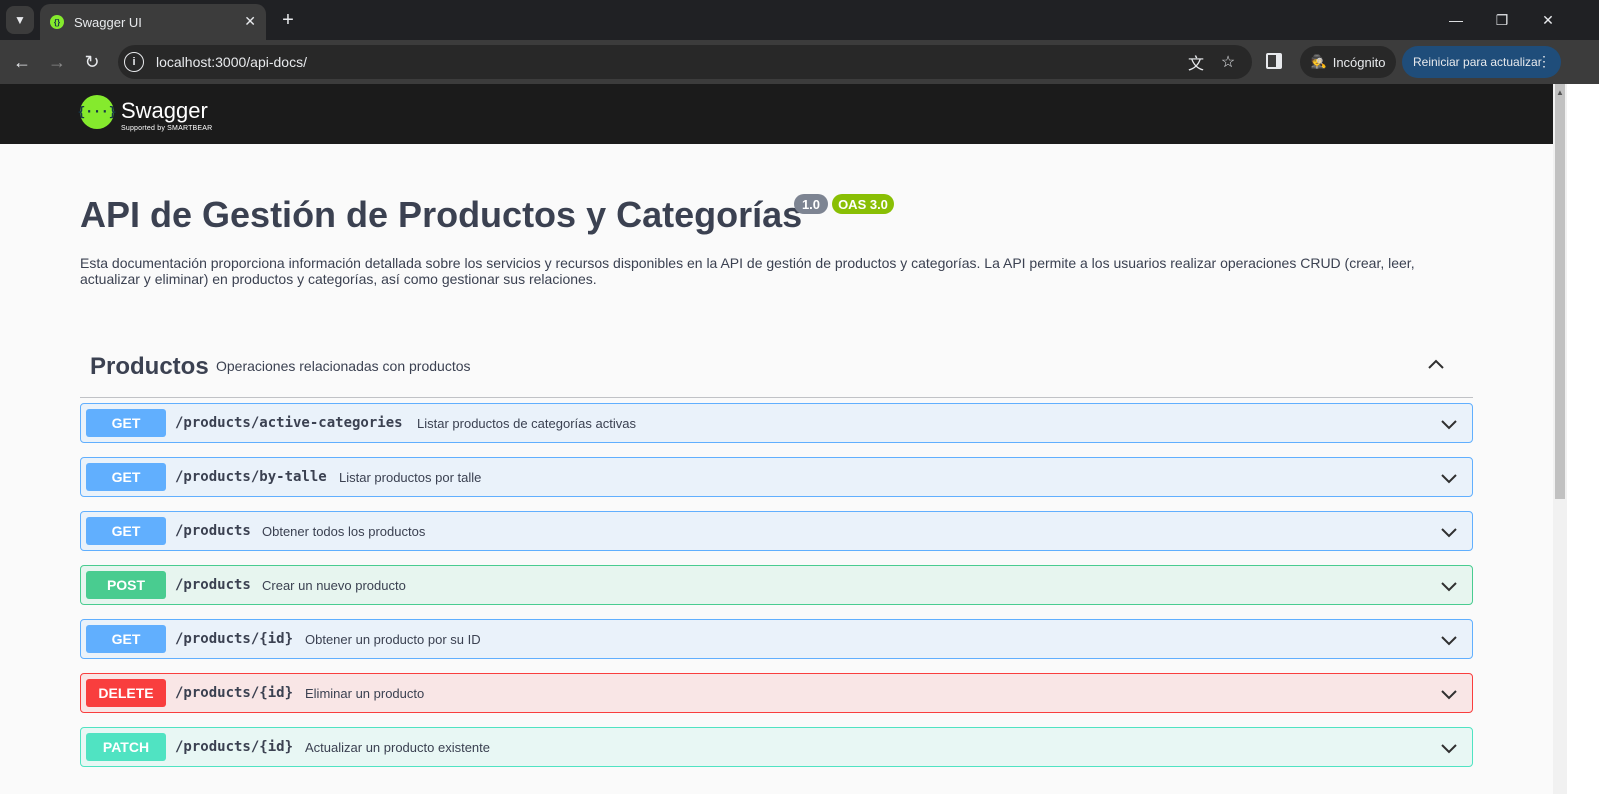 This screenshot has height=794, width=1599. I want to click on tag-name: Productos, so click(149, 366).